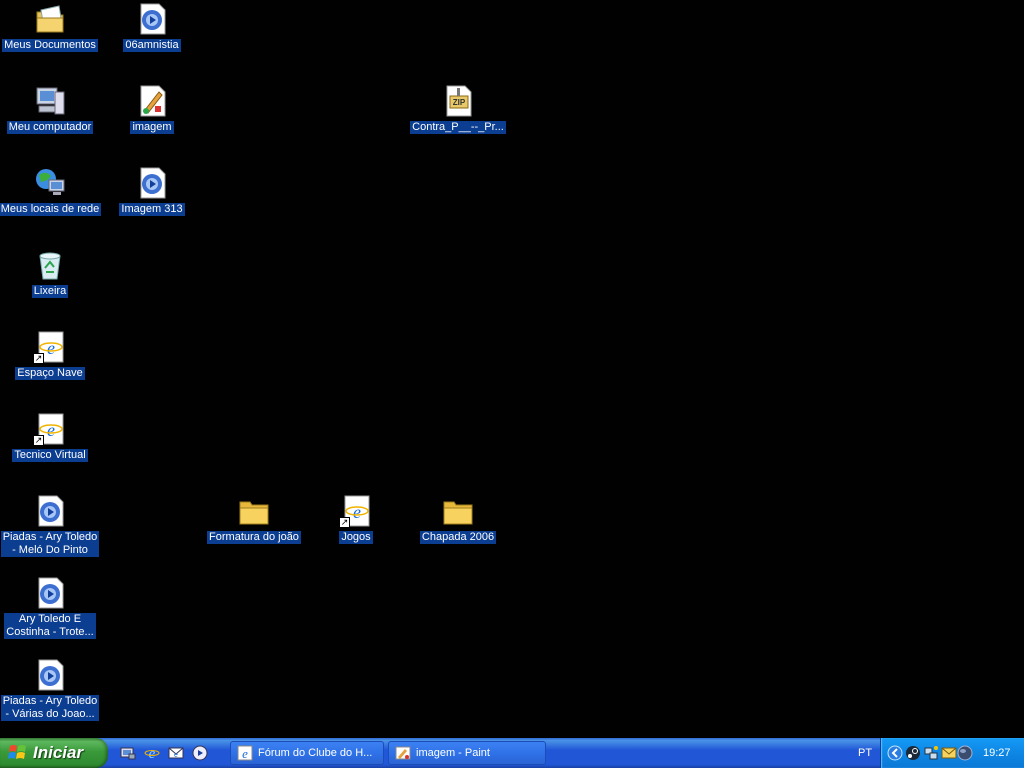 Image resolution: width=1024 pixels, height=768 pixels. What do you see at coordinates (152, 45) in the screenshot?
I see `desktop-icon-label: 06amnistia` at bounding box center [152, 45].